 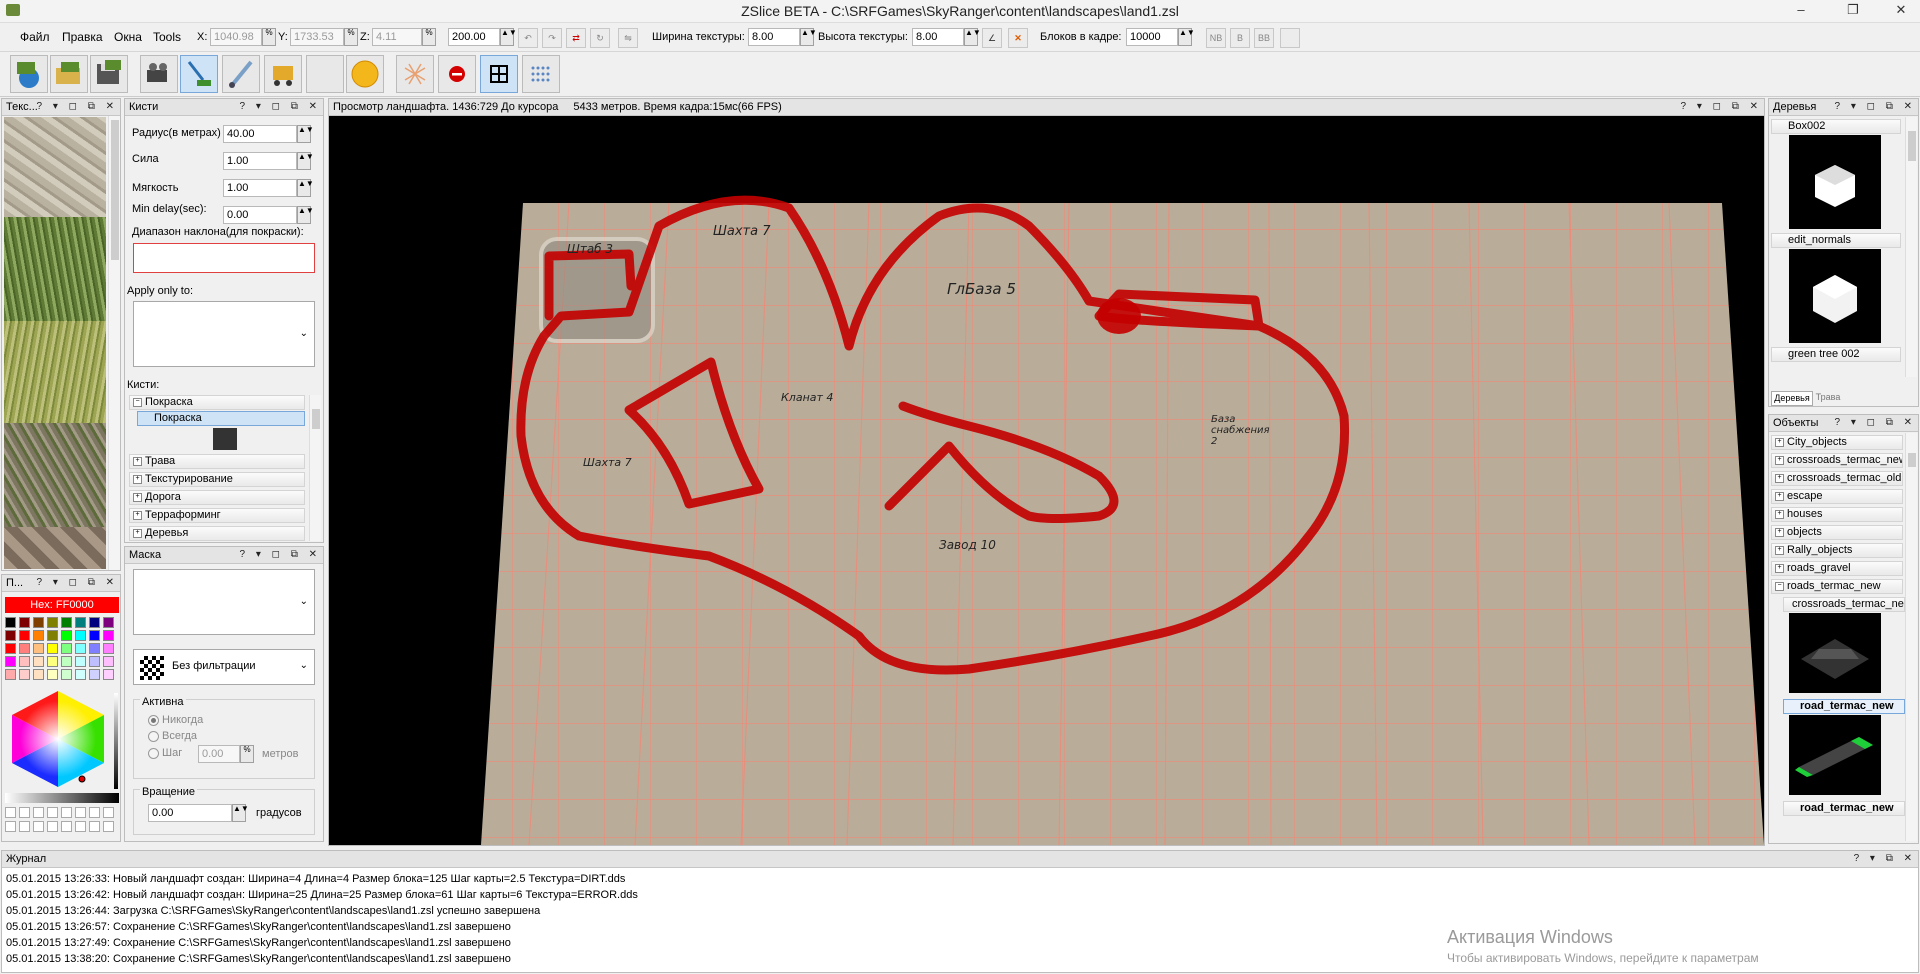 What do you see at coordinates (128, 37) in the screenshot?
I see `menu-windows: Окна` at bounding box center [128, 37].